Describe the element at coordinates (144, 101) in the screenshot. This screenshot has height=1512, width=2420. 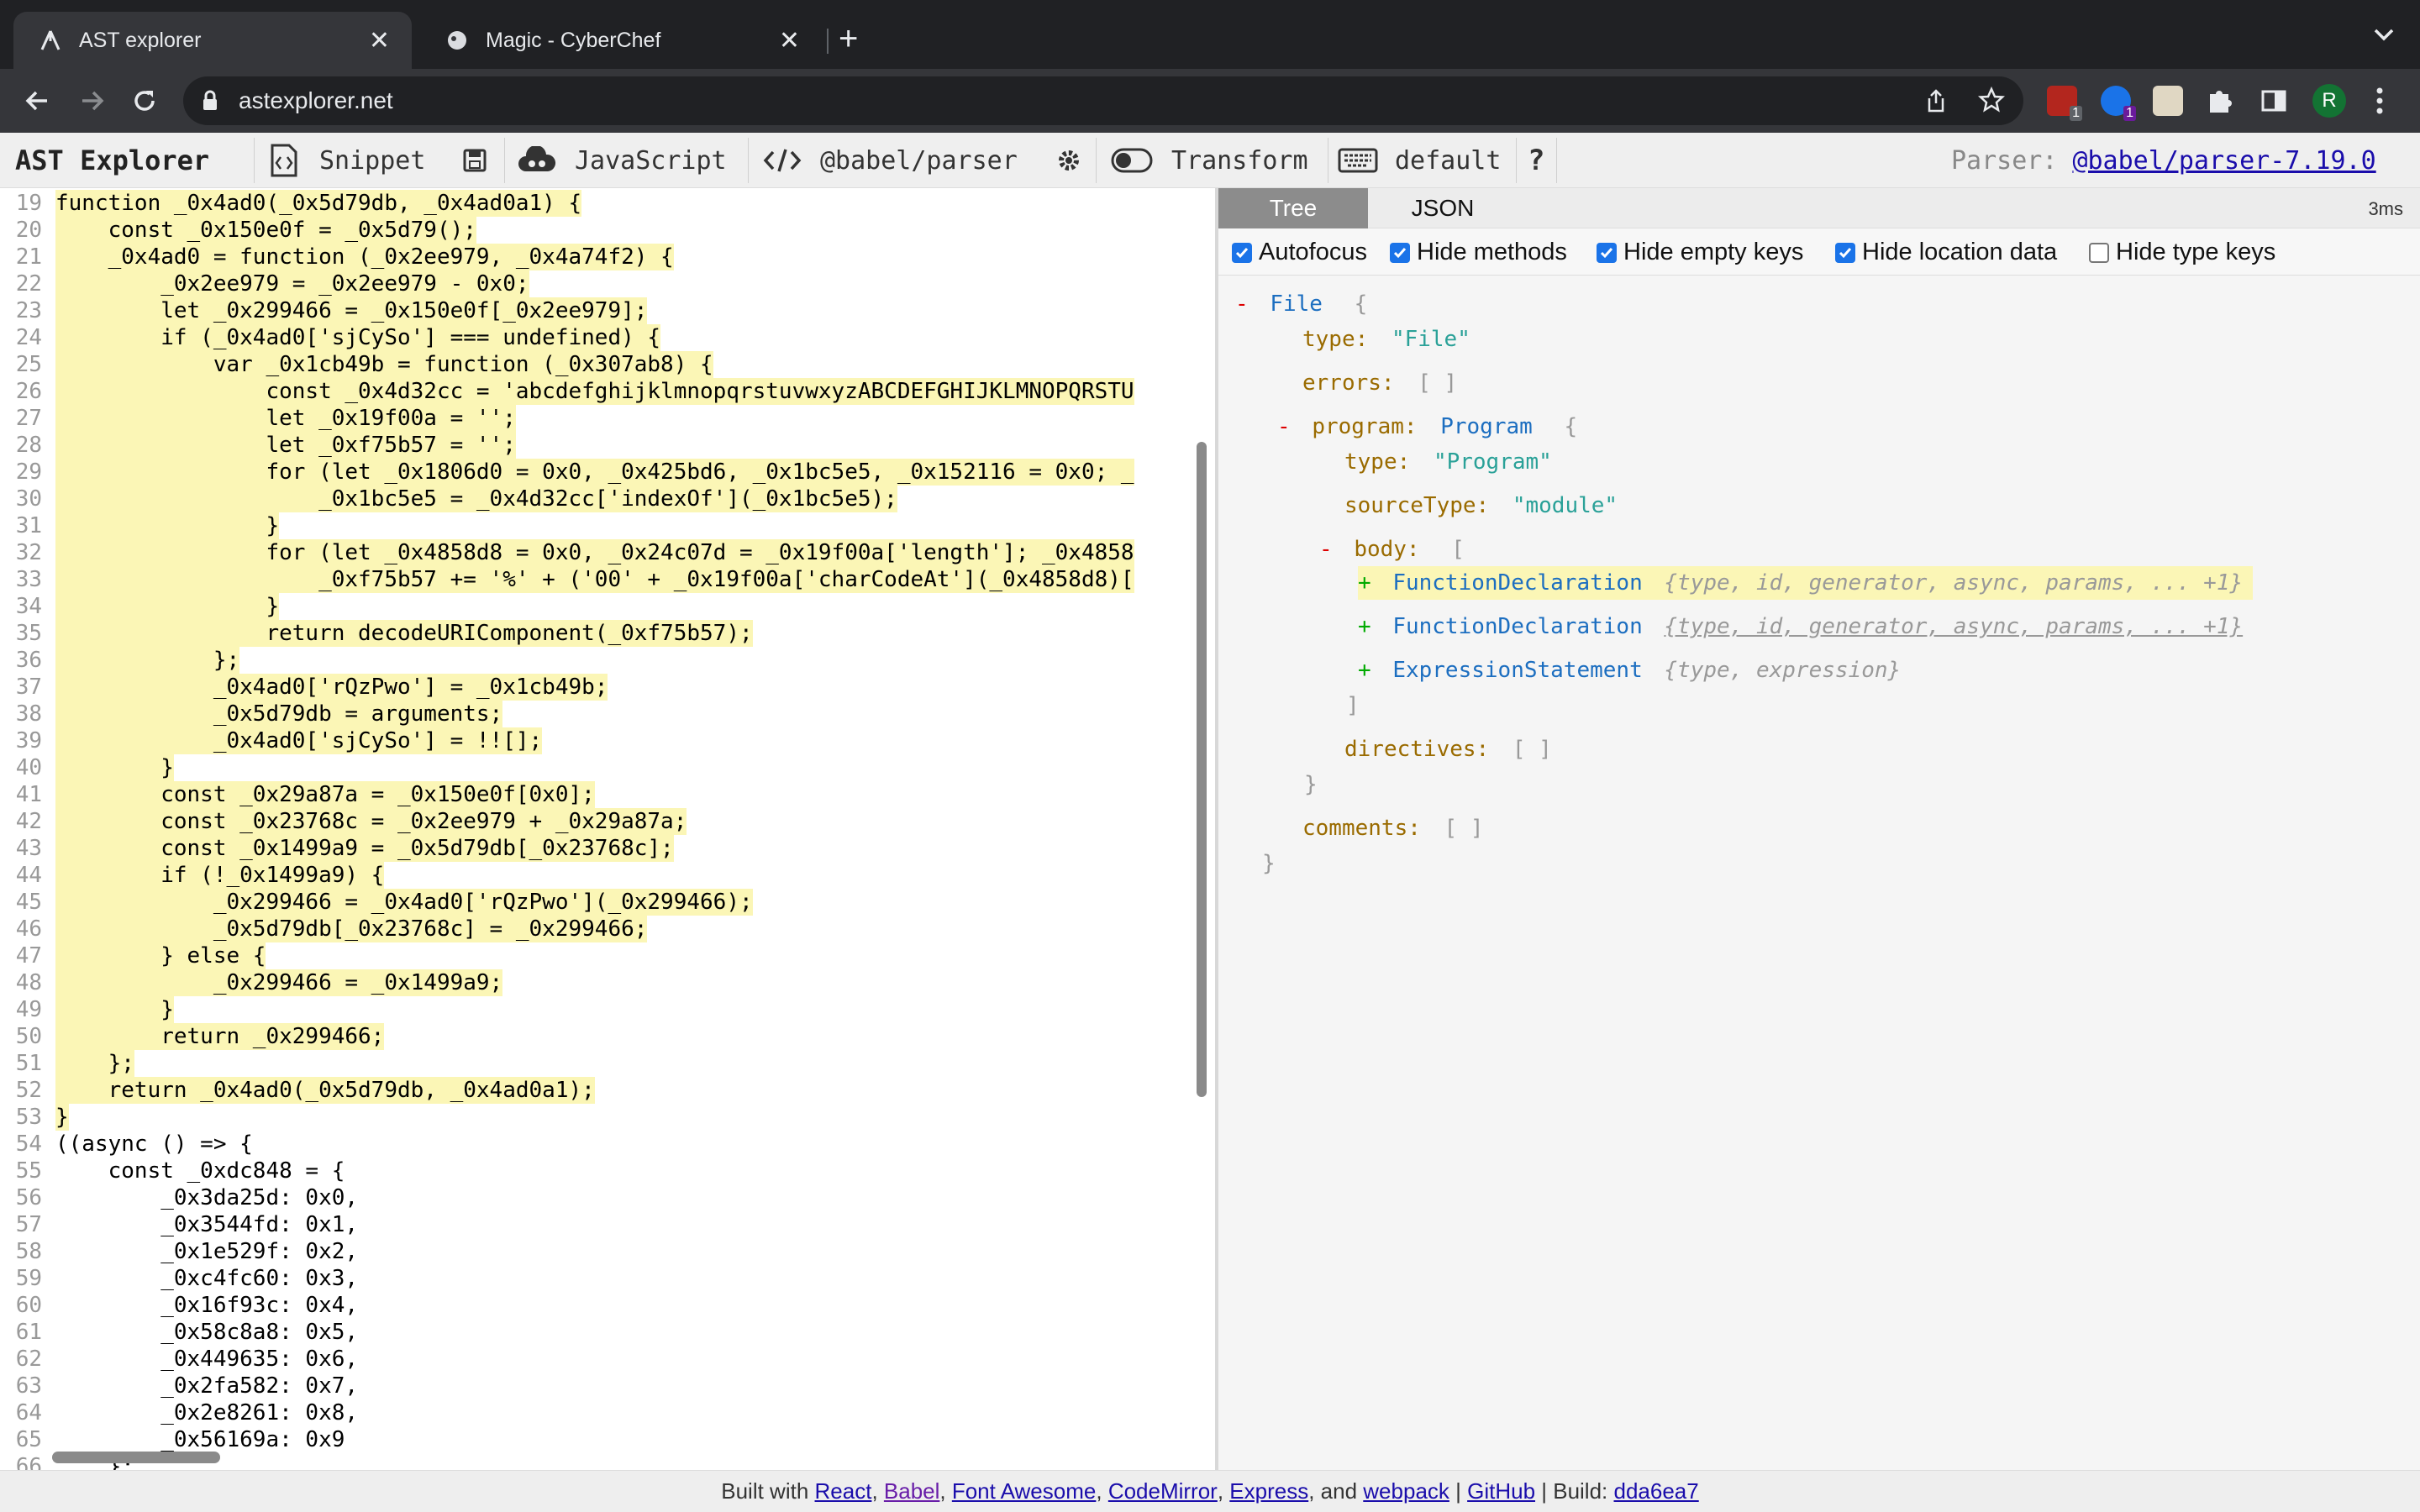
I see `reload-icon` at that location.